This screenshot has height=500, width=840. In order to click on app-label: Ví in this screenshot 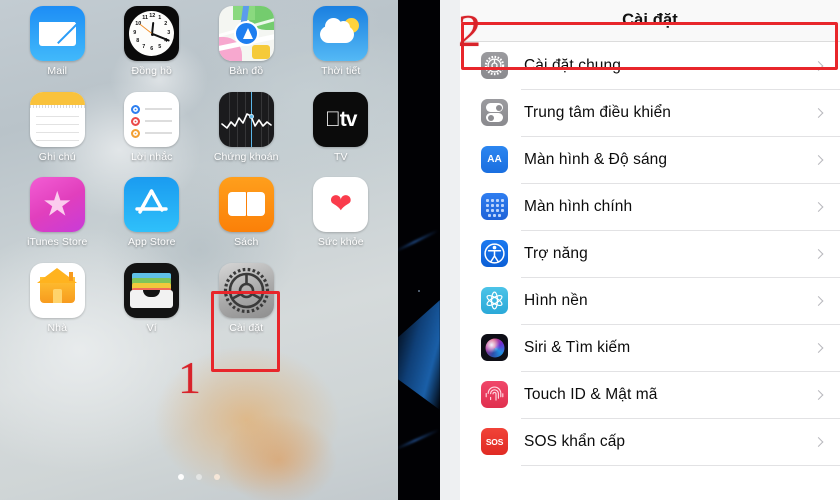, I will do `click(151, 327)`.